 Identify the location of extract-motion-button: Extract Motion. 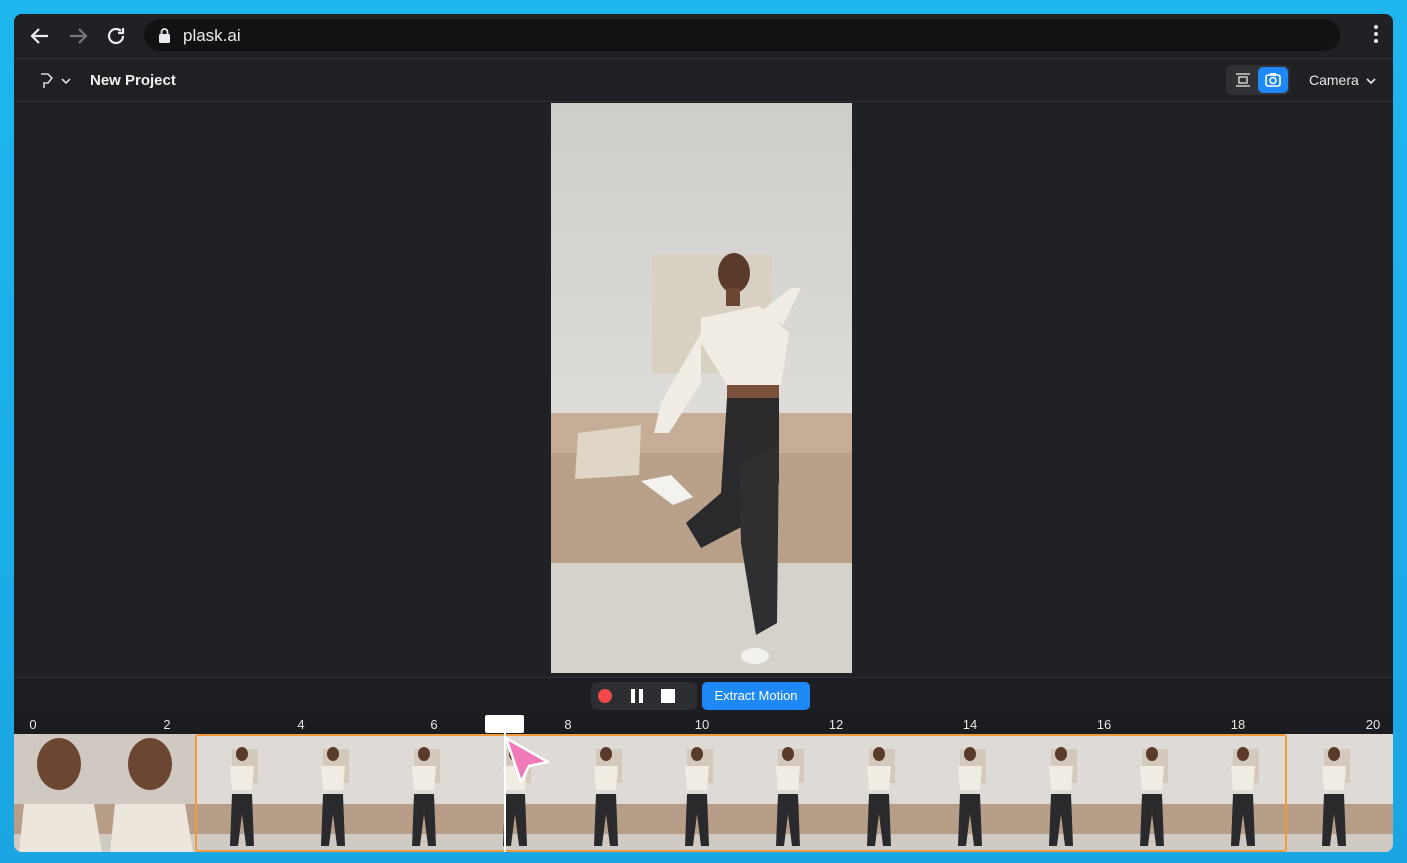
(756, 696).